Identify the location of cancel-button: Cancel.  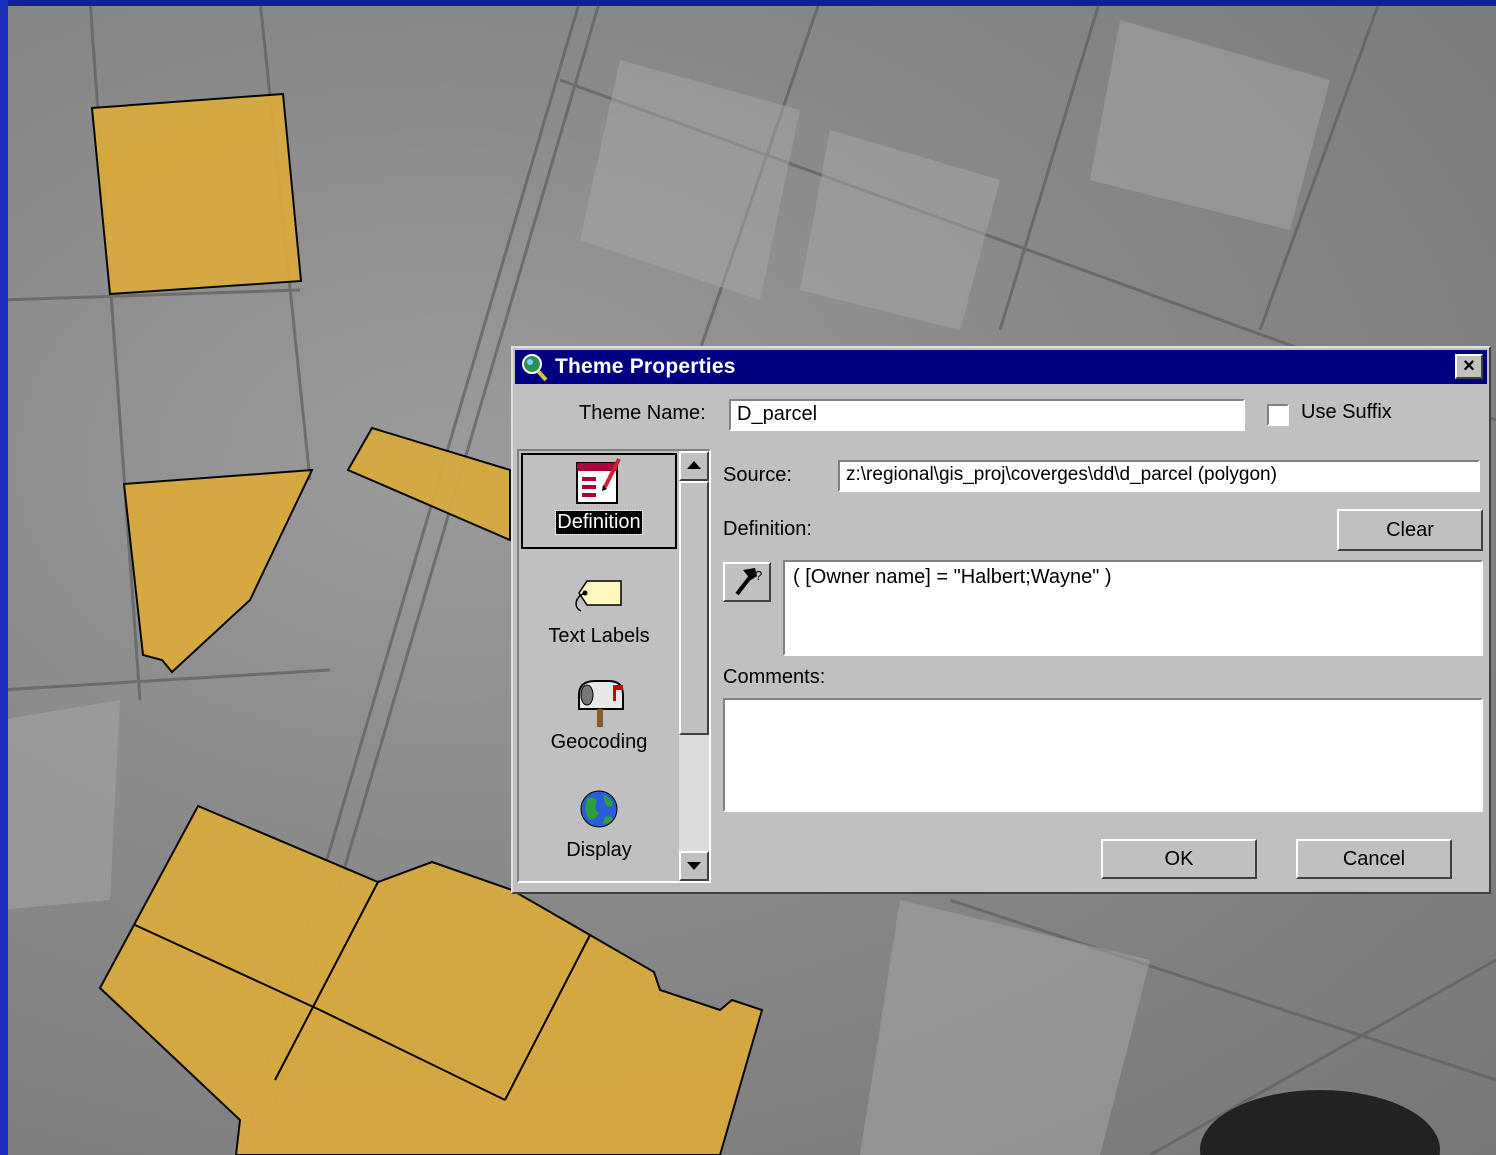
(1374, 859).